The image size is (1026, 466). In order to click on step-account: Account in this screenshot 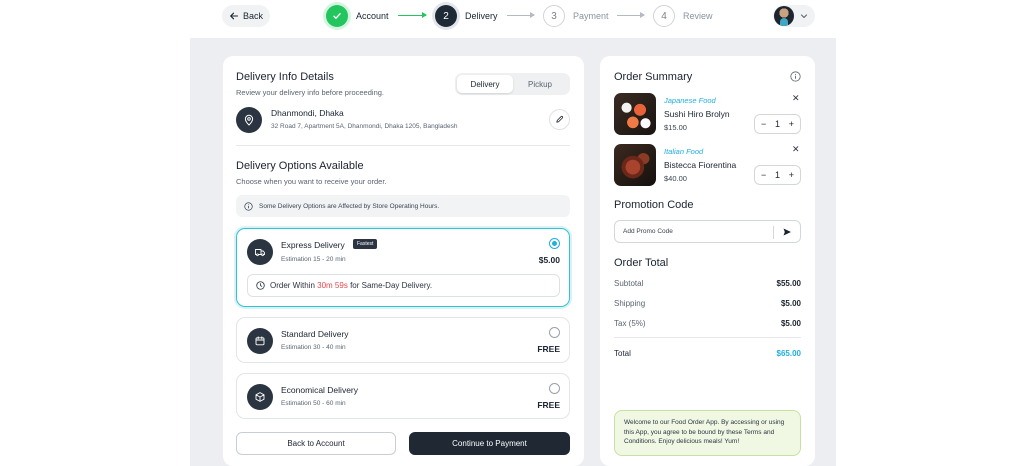, I will do `click(357, 16)`.